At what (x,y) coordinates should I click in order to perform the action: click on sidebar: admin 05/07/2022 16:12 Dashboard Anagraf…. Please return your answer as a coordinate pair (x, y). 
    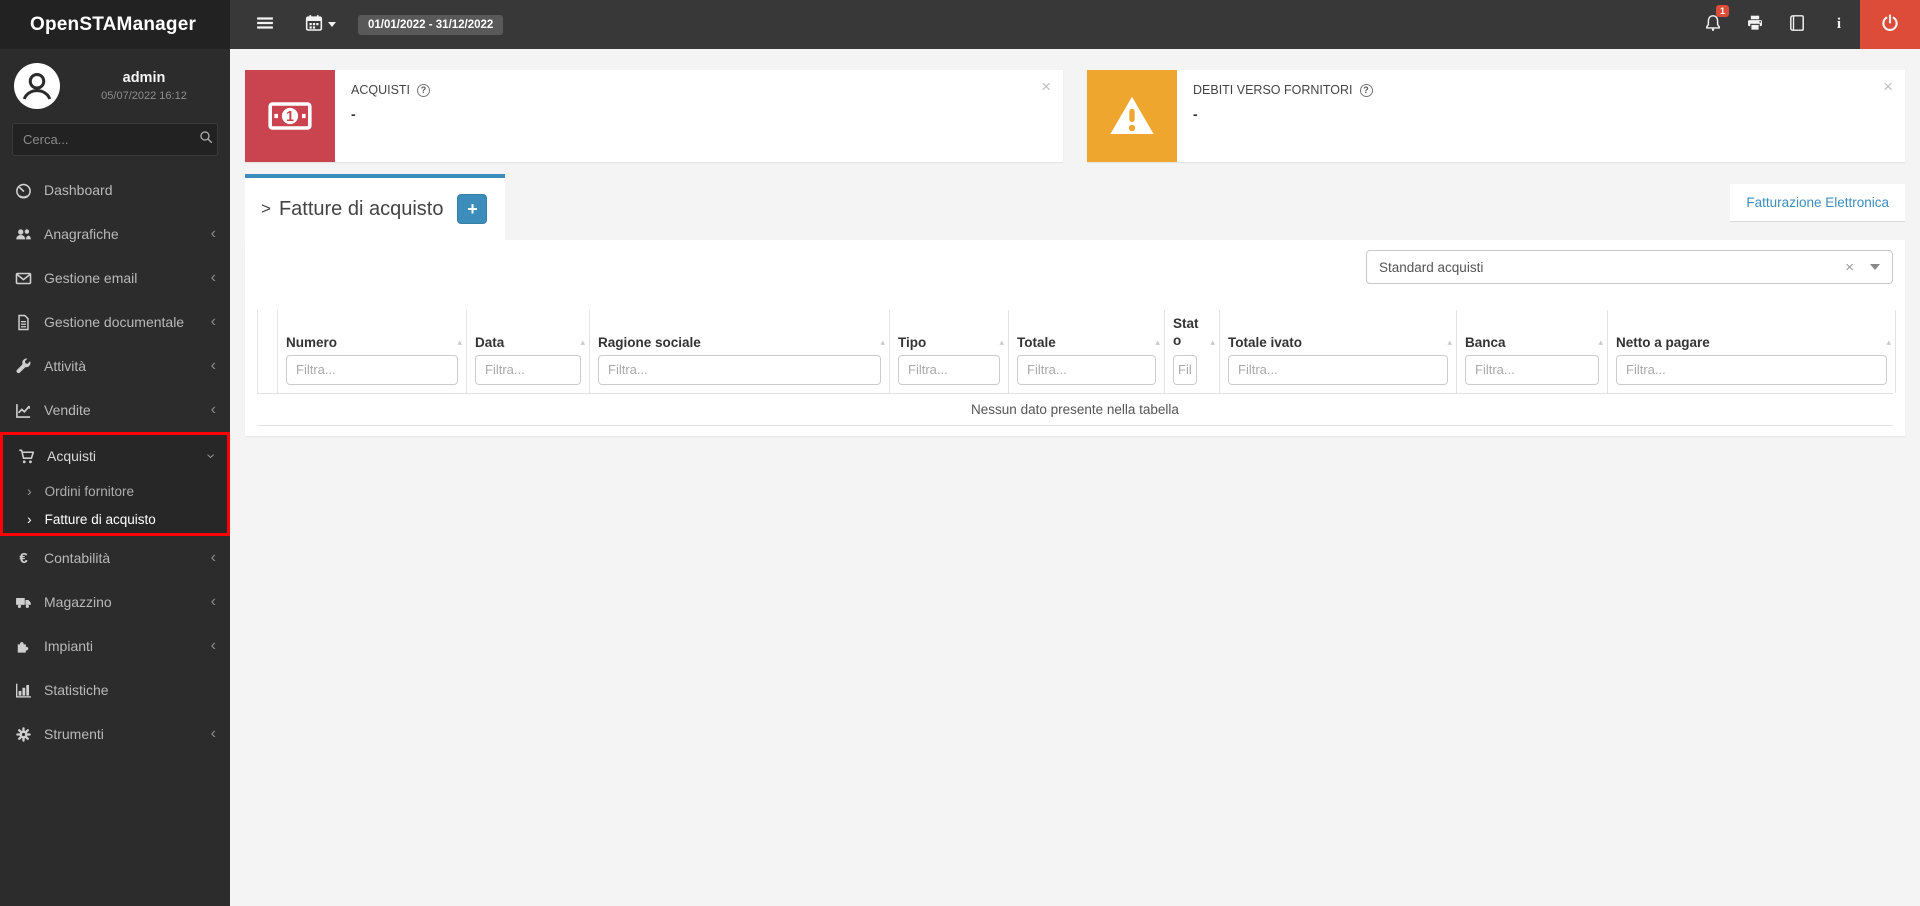
    Looking at the image, I should click on (115, 477).